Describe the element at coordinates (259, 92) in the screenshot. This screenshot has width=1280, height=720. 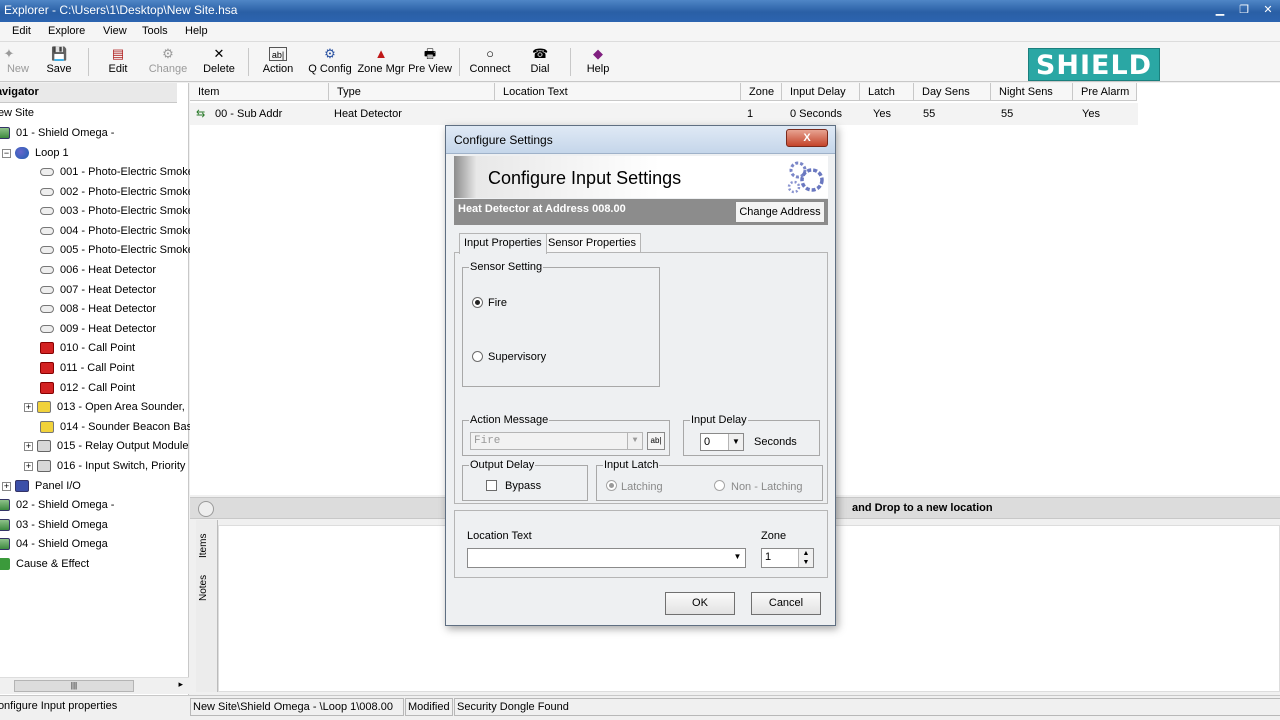
I see `col-item: Item` at that location.